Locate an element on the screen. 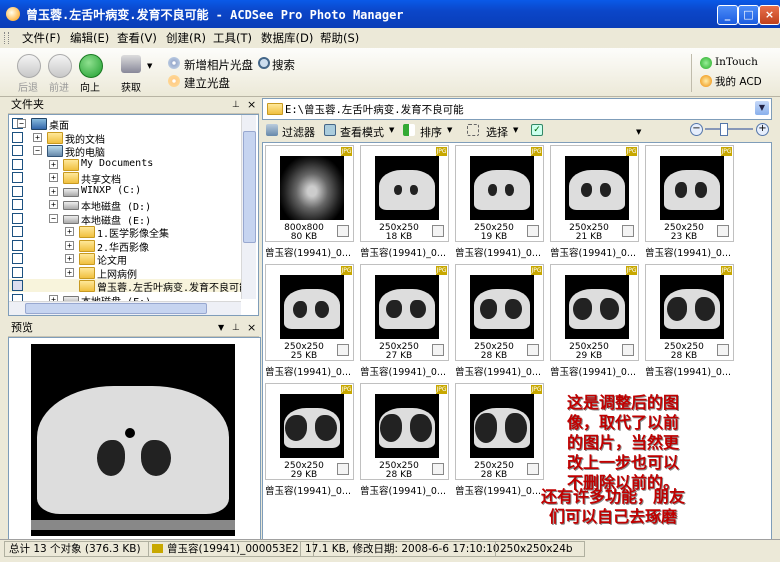  menu-tools: 工具(T) is located at coordinates (232, 38).